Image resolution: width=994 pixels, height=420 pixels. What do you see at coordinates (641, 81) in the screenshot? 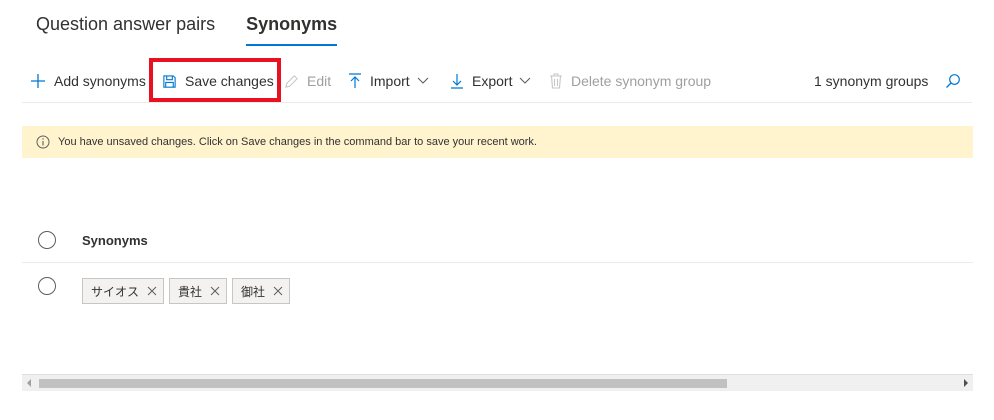
I see `delete-synonym-group-label: Delete synonym group` at bounding box center [641, 81].